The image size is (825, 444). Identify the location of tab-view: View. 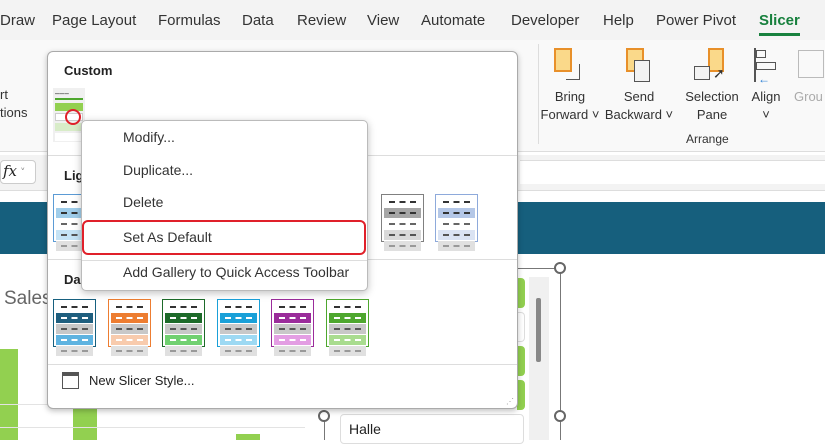
(383, 20).